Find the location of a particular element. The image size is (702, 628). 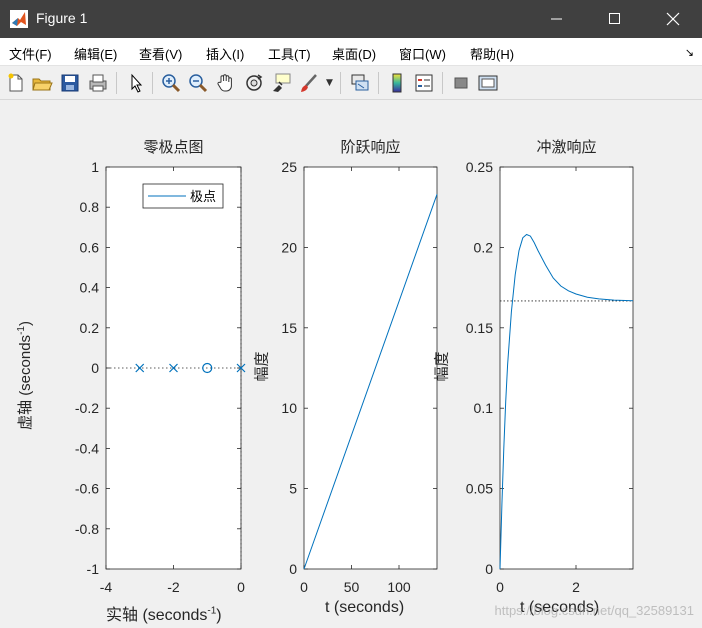

pzmap-xlabel-text: 实轴 (seconds is located at coordinates (157, 615).